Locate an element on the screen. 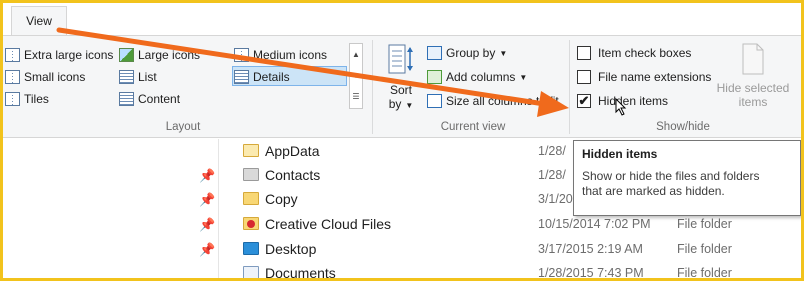  group-label-current-view: Current view is located at coordinates (473, 127).